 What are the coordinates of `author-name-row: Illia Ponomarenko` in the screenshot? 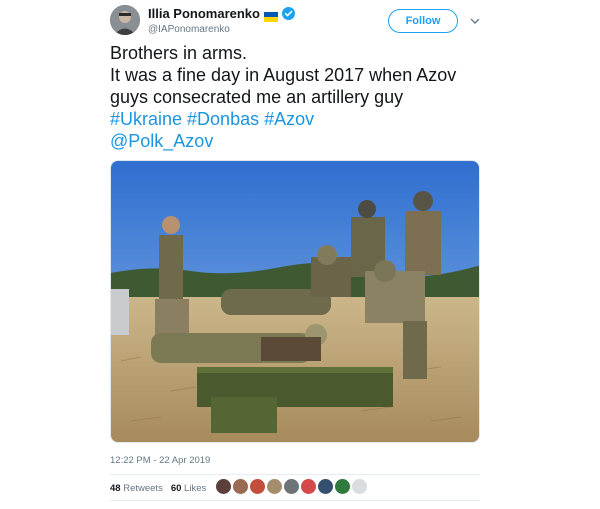 It's located at (221, 14).